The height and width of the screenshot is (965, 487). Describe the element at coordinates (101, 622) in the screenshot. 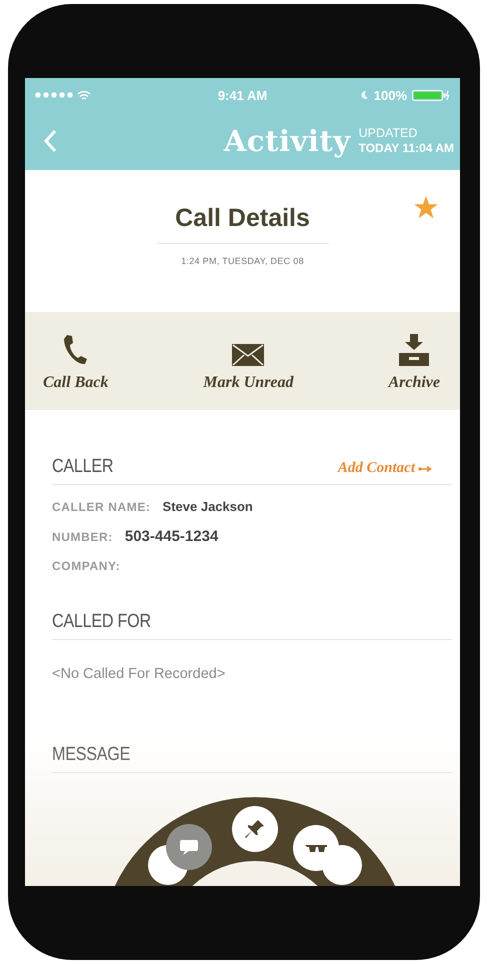

I see `section-heading: CALLED FOR` at that location.